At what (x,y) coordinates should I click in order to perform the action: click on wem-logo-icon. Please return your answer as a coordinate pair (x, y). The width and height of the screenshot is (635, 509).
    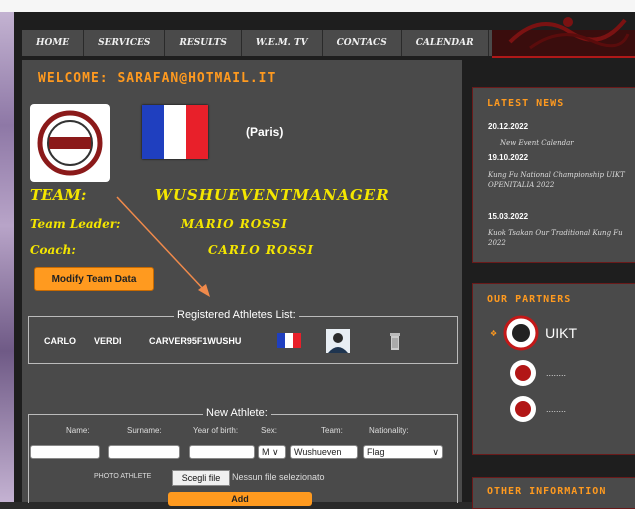
    Looking at the image, I should click on (70, 143).